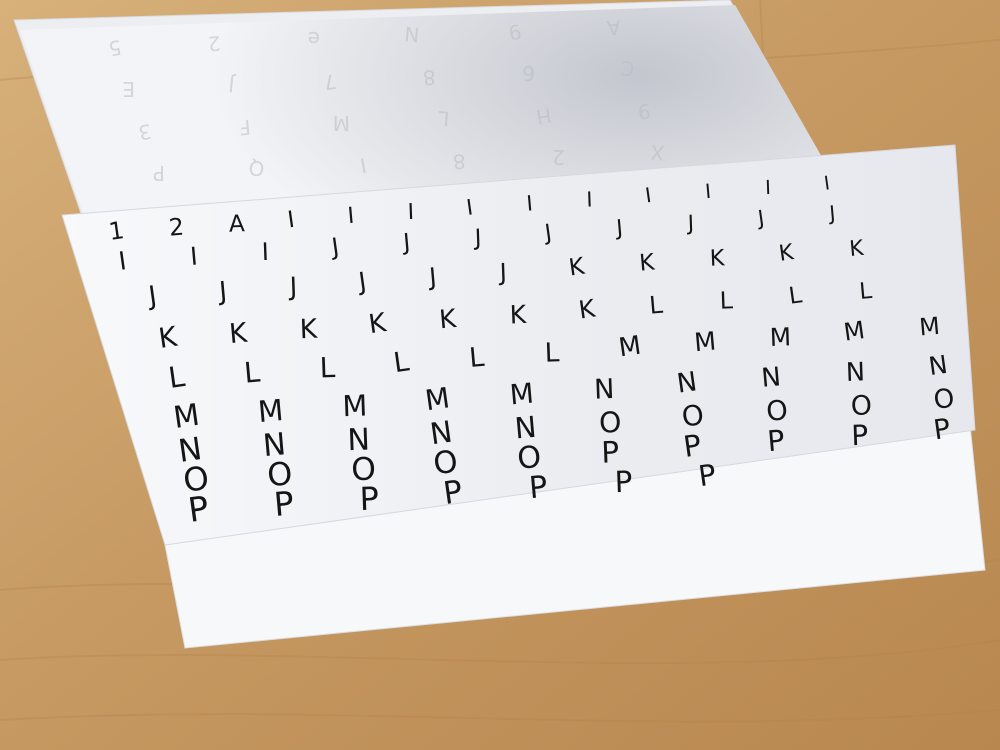  Describe the element at coordinates (314, 39) in the screenshot. I see `faint-back-letter: e` at that location.